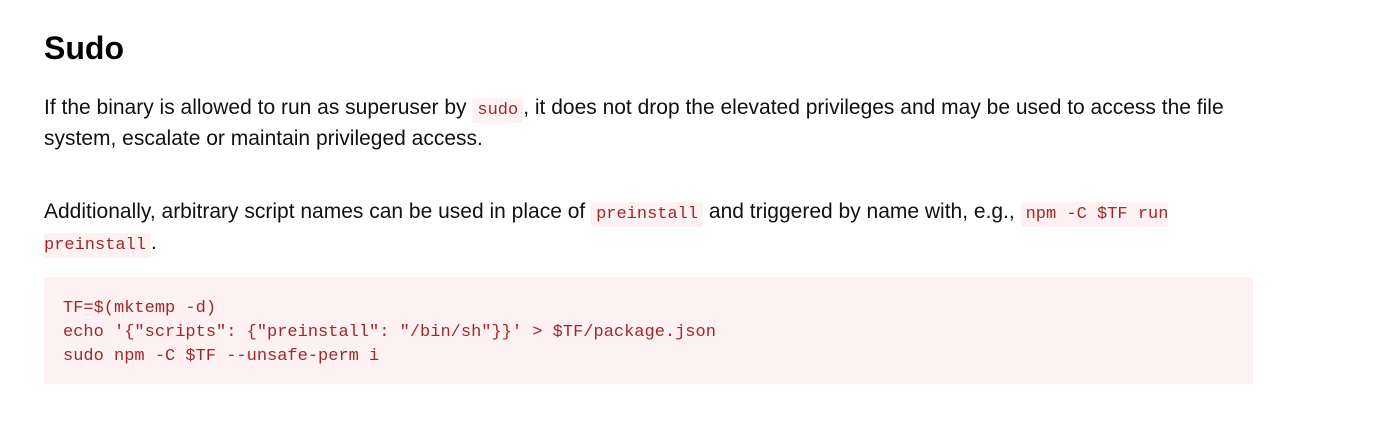 The width and height of the screenshot is (1400, 446). What do you see at coordinates (84, 48) in the screenshot?
I see `section-heading: Sudo` at bounding box center [84, 48].